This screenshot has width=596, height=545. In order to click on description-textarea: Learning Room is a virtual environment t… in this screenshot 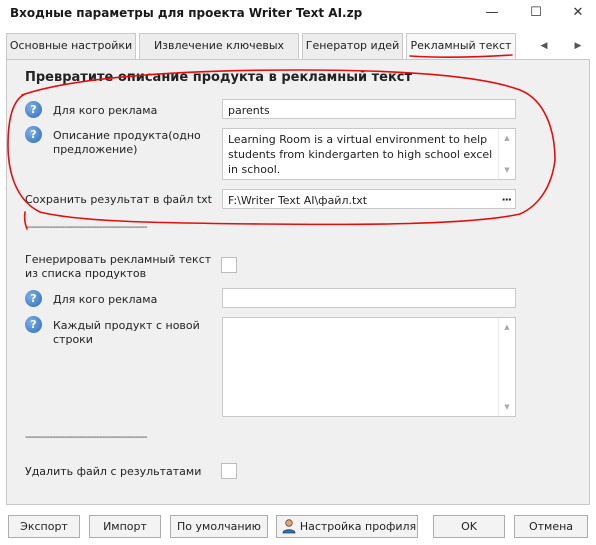, I will do `click(369, 154)`.